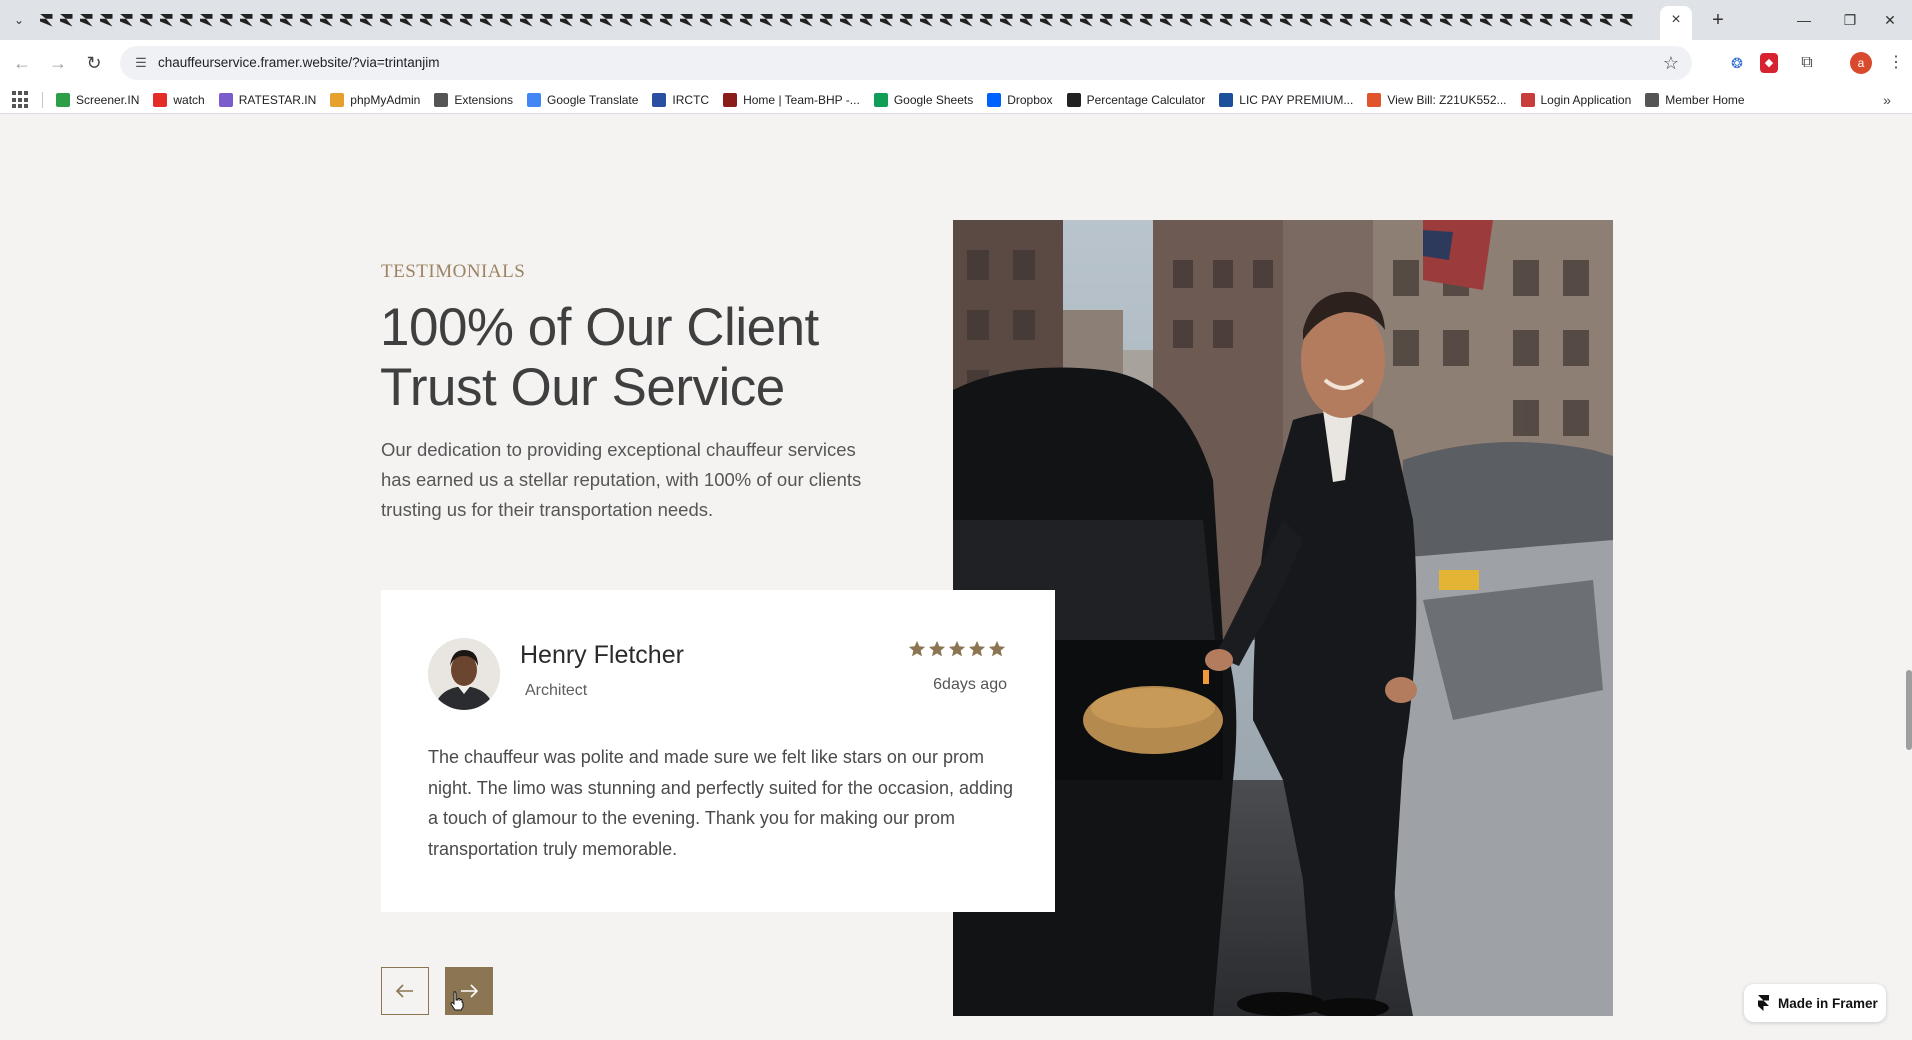 The width and height of the screenshot is (1912, 1040). What do you see at coordinates (1718, 20) in the screenshot?
I see `new-tab-button: +` at bounding box center [1718, 20].